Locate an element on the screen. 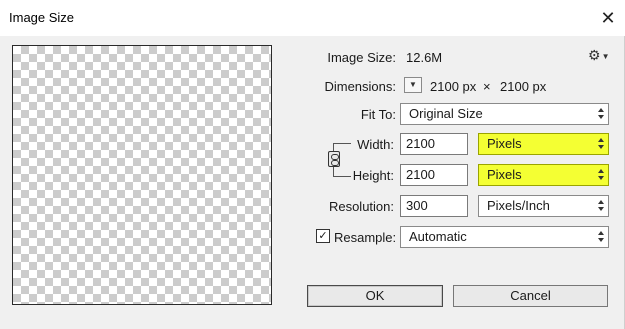 The image size is (625, 329). link-constrain-icon is located at coordinates (334, 159).